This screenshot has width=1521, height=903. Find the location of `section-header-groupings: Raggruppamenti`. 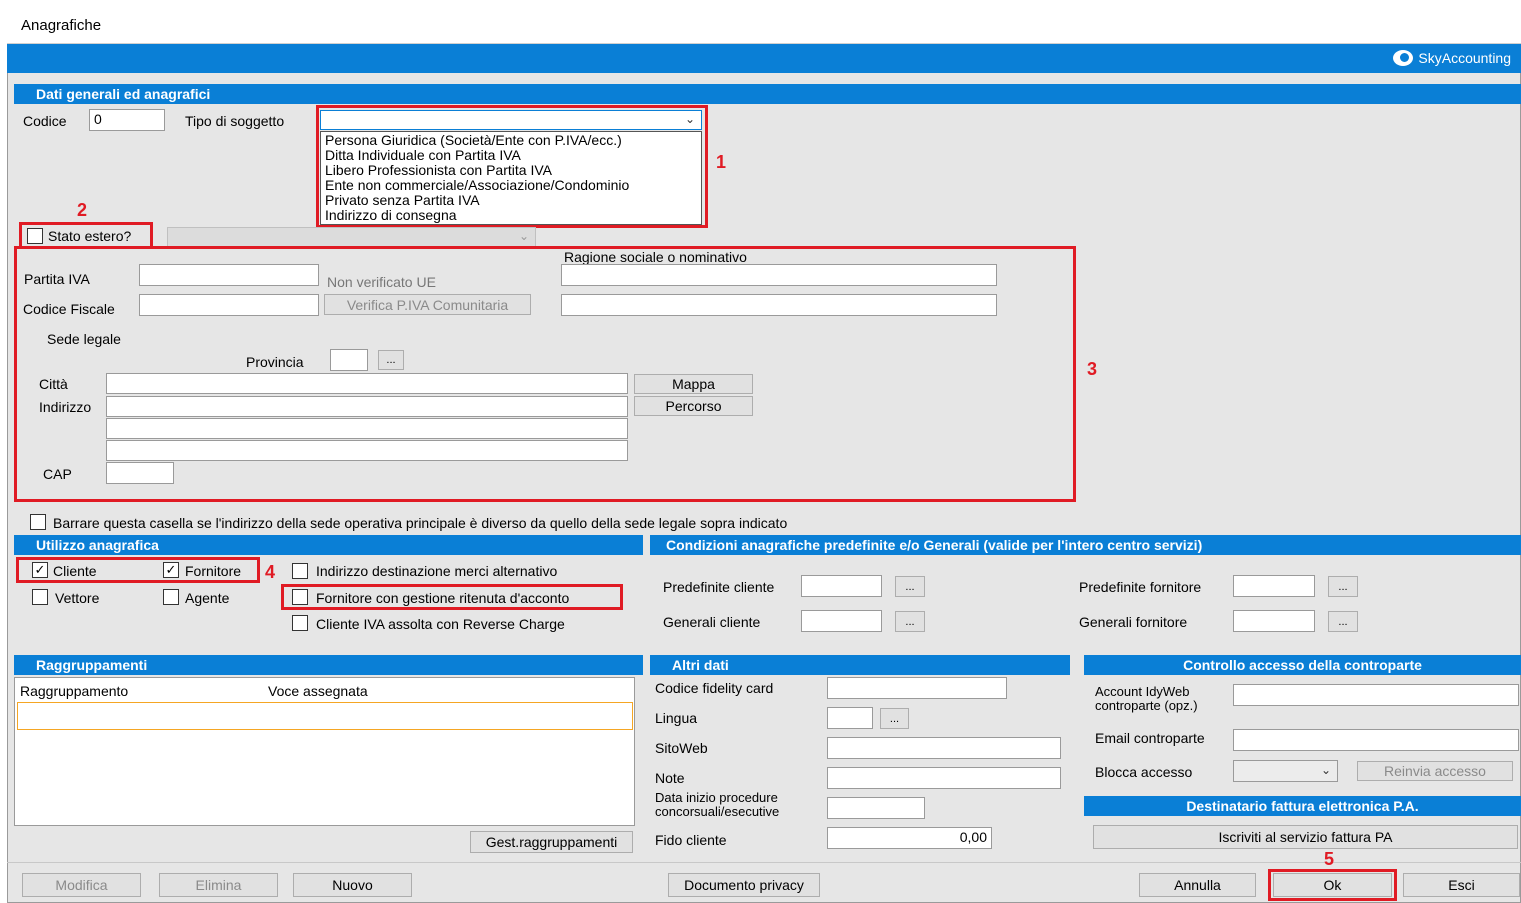

section-header-groupings: Raggruppamenti is located at coordinates (328, 665).